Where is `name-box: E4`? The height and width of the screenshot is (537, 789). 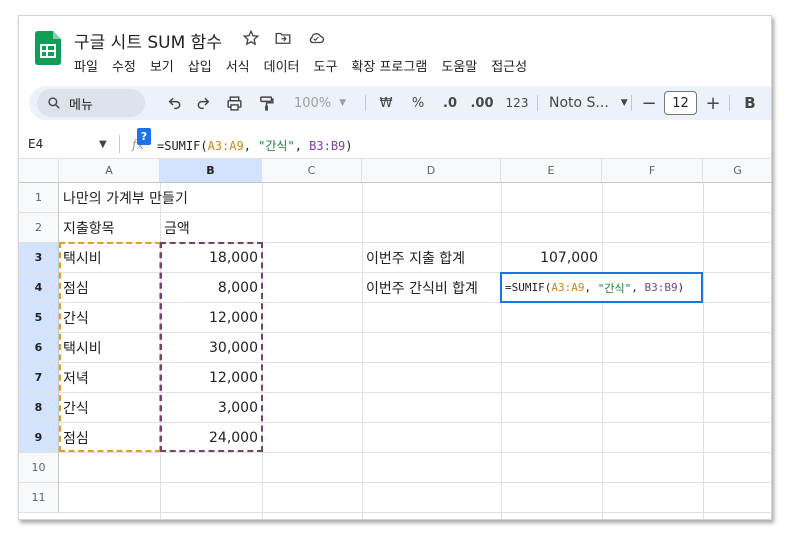 name-box: E4 is located at coordinates (35, 144).